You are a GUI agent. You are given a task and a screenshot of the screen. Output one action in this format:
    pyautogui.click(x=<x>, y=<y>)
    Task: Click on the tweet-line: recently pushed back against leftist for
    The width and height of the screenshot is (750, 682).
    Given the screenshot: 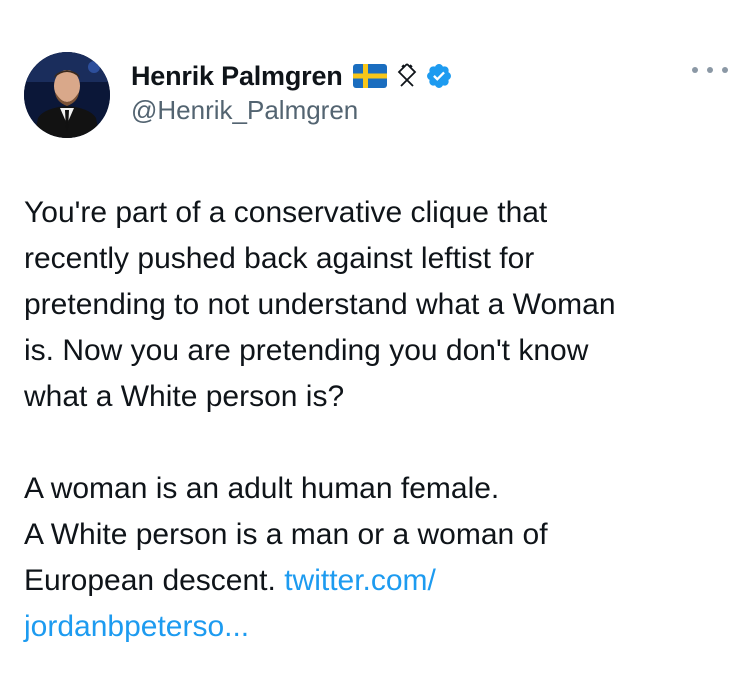 What is the action you would take?
    pyautogui.click(x=279, y=258)
    